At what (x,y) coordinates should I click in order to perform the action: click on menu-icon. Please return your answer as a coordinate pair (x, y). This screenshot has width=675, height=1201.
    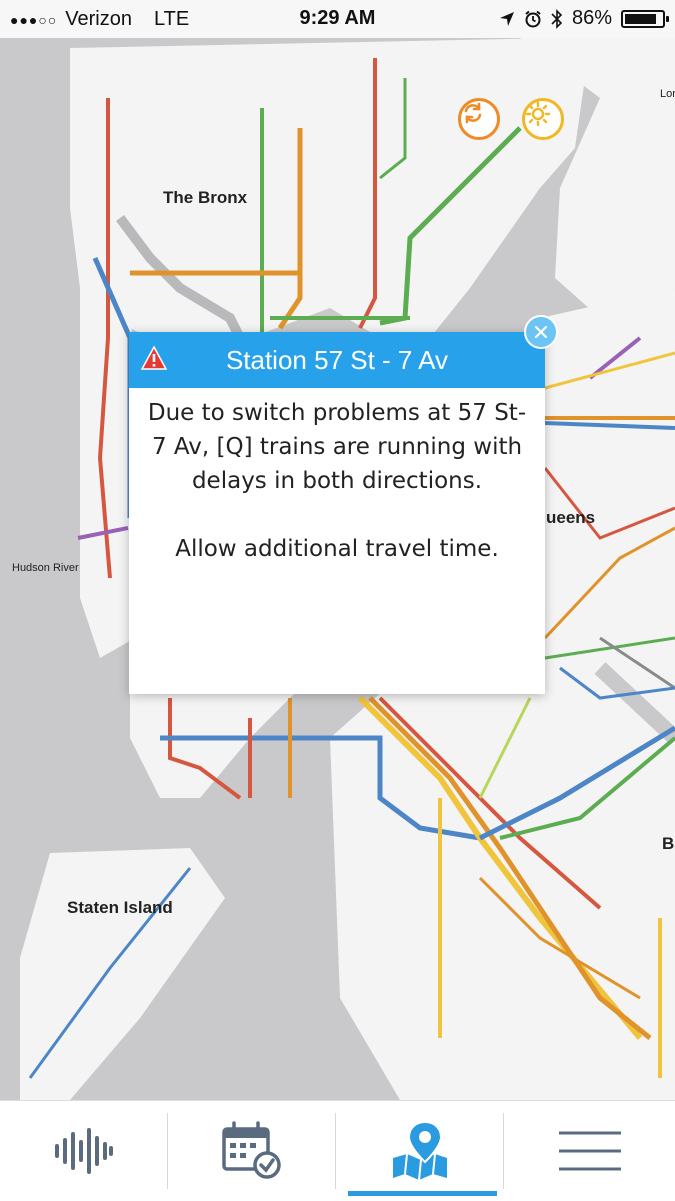
    Looking at the image, I should click on (589, 1151).